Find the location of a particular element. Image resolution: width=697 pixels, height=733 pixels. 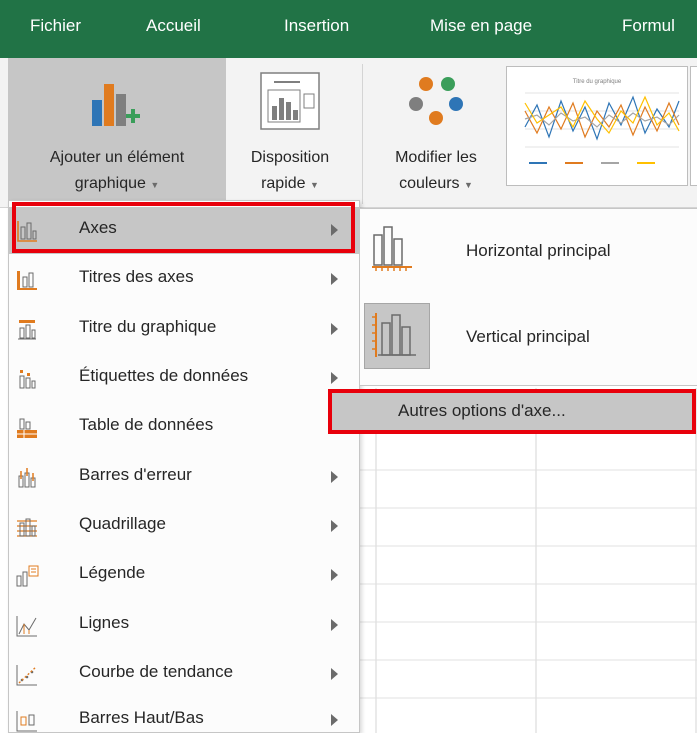

color-palette-icon is located at coordinates (436, 101).